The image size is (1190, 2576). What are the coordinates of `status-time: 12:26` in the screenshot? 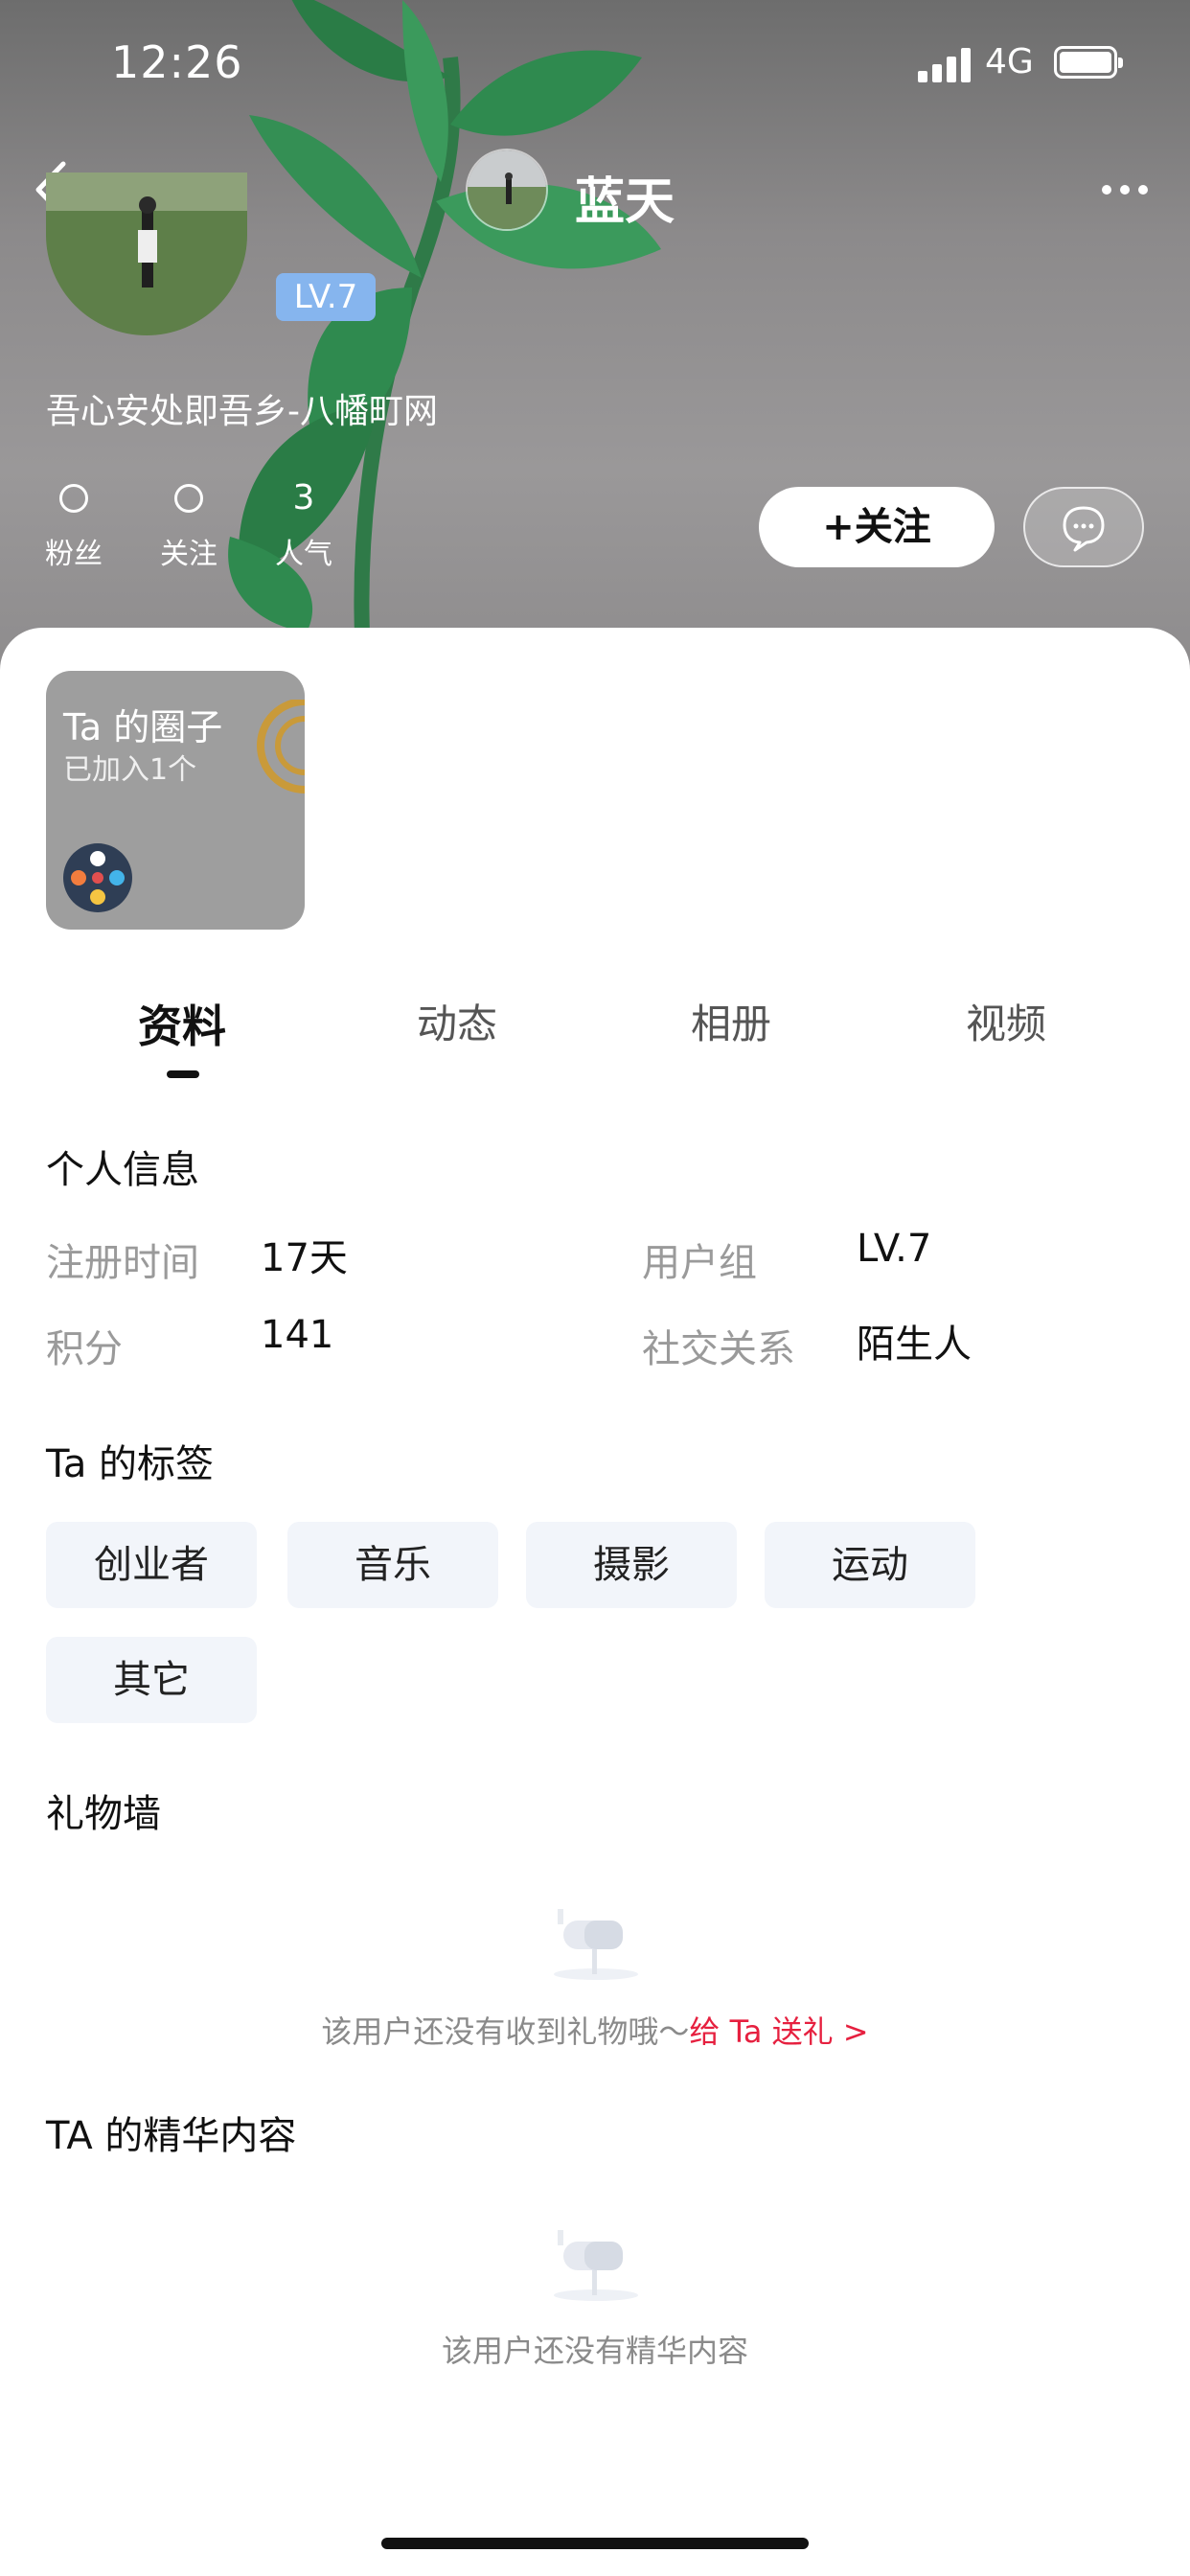 It's located at (177, 62).